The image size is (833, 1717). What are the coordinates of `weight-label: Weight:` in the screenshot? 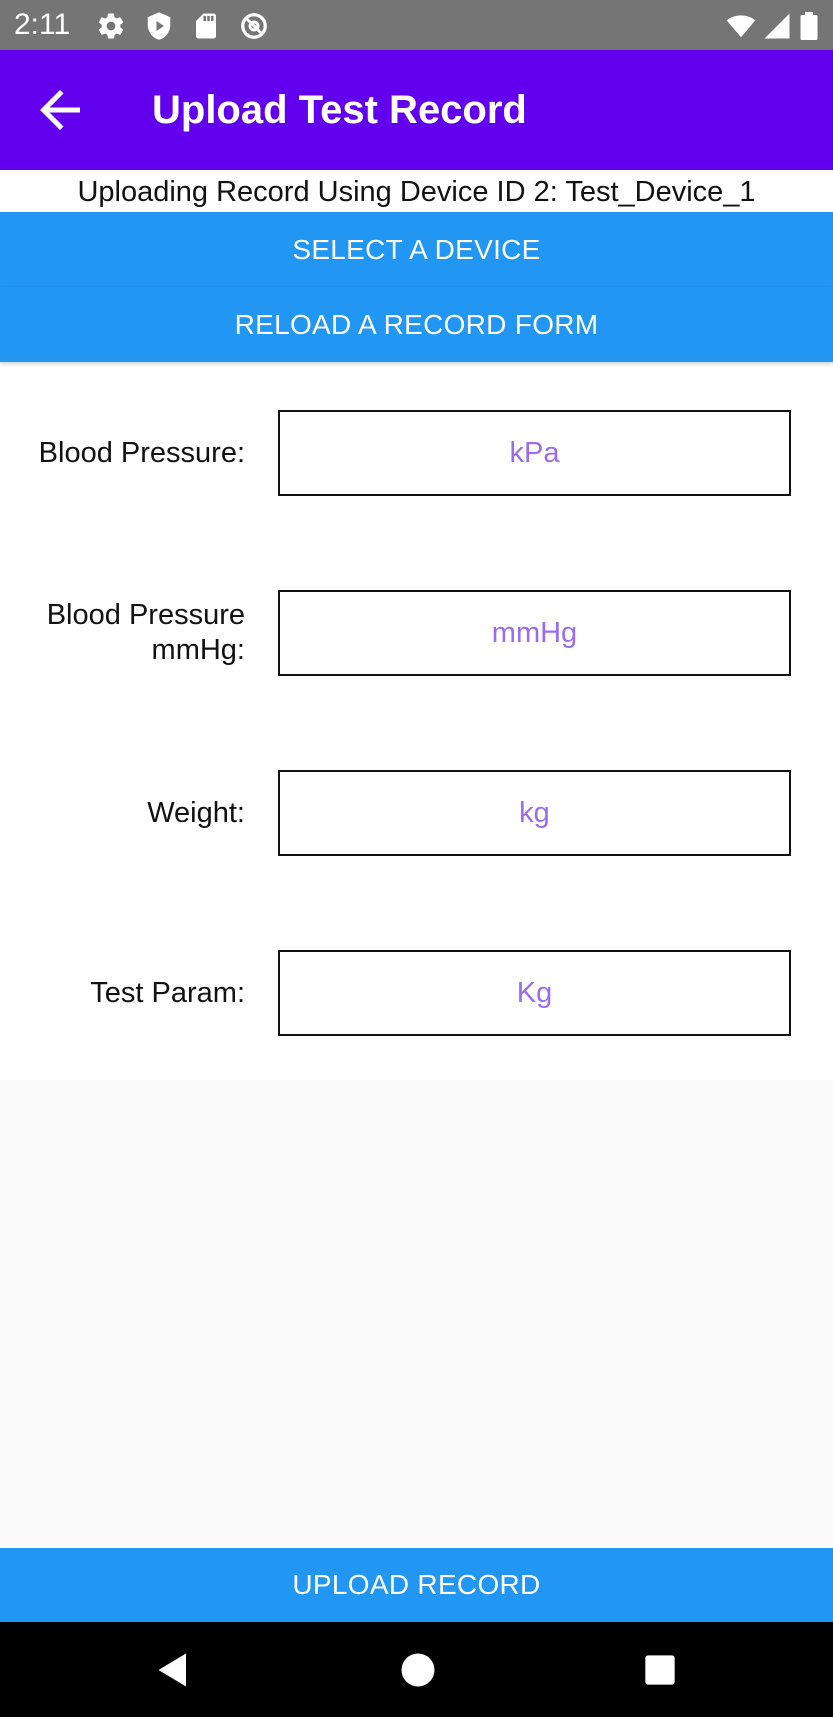 It's located at (196, 812).